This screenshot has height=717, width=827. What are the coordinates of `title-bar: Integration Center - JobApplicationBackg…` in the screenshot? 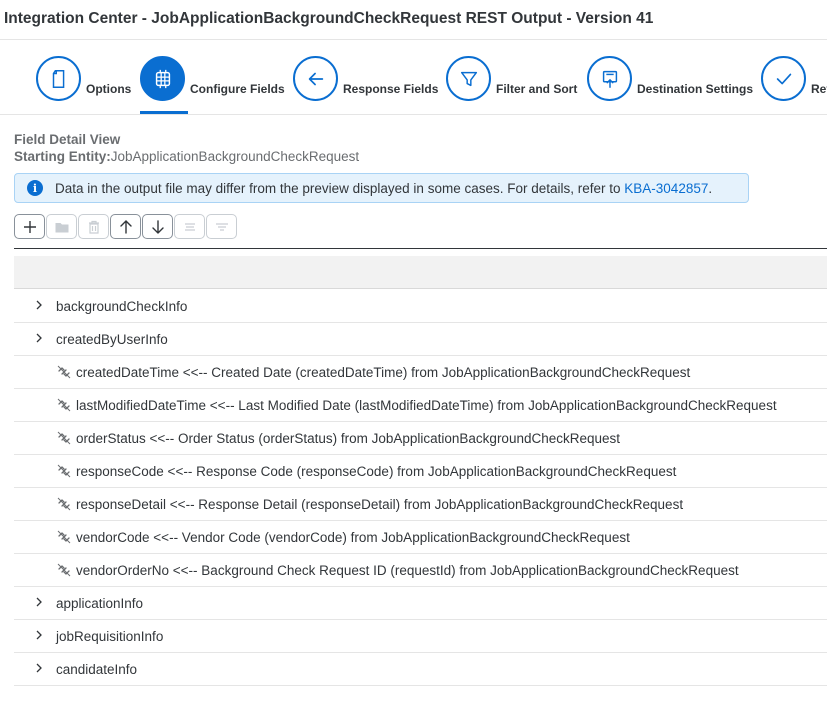 It's located at (413, 20).